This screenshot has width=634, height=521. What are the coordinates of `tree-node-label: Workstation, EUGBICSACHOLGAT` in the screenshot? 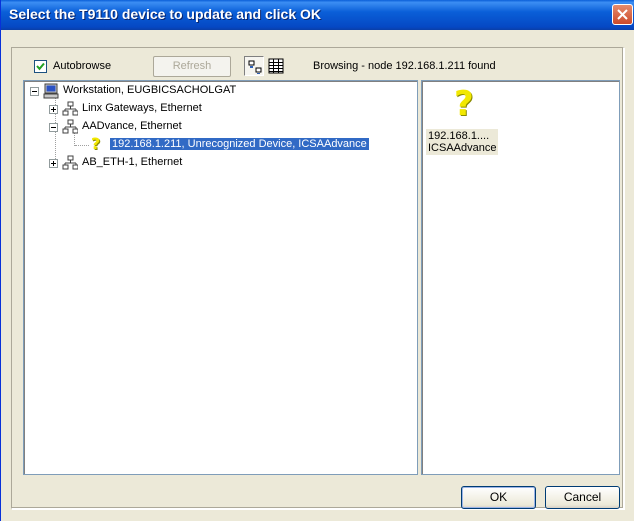 It's located at (150, 90).